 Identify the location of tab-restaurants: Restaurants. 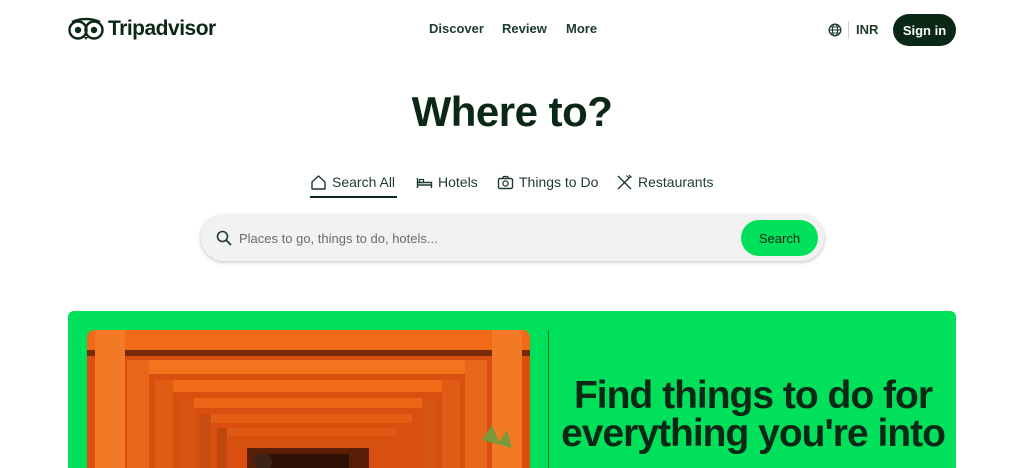
(664, 182).